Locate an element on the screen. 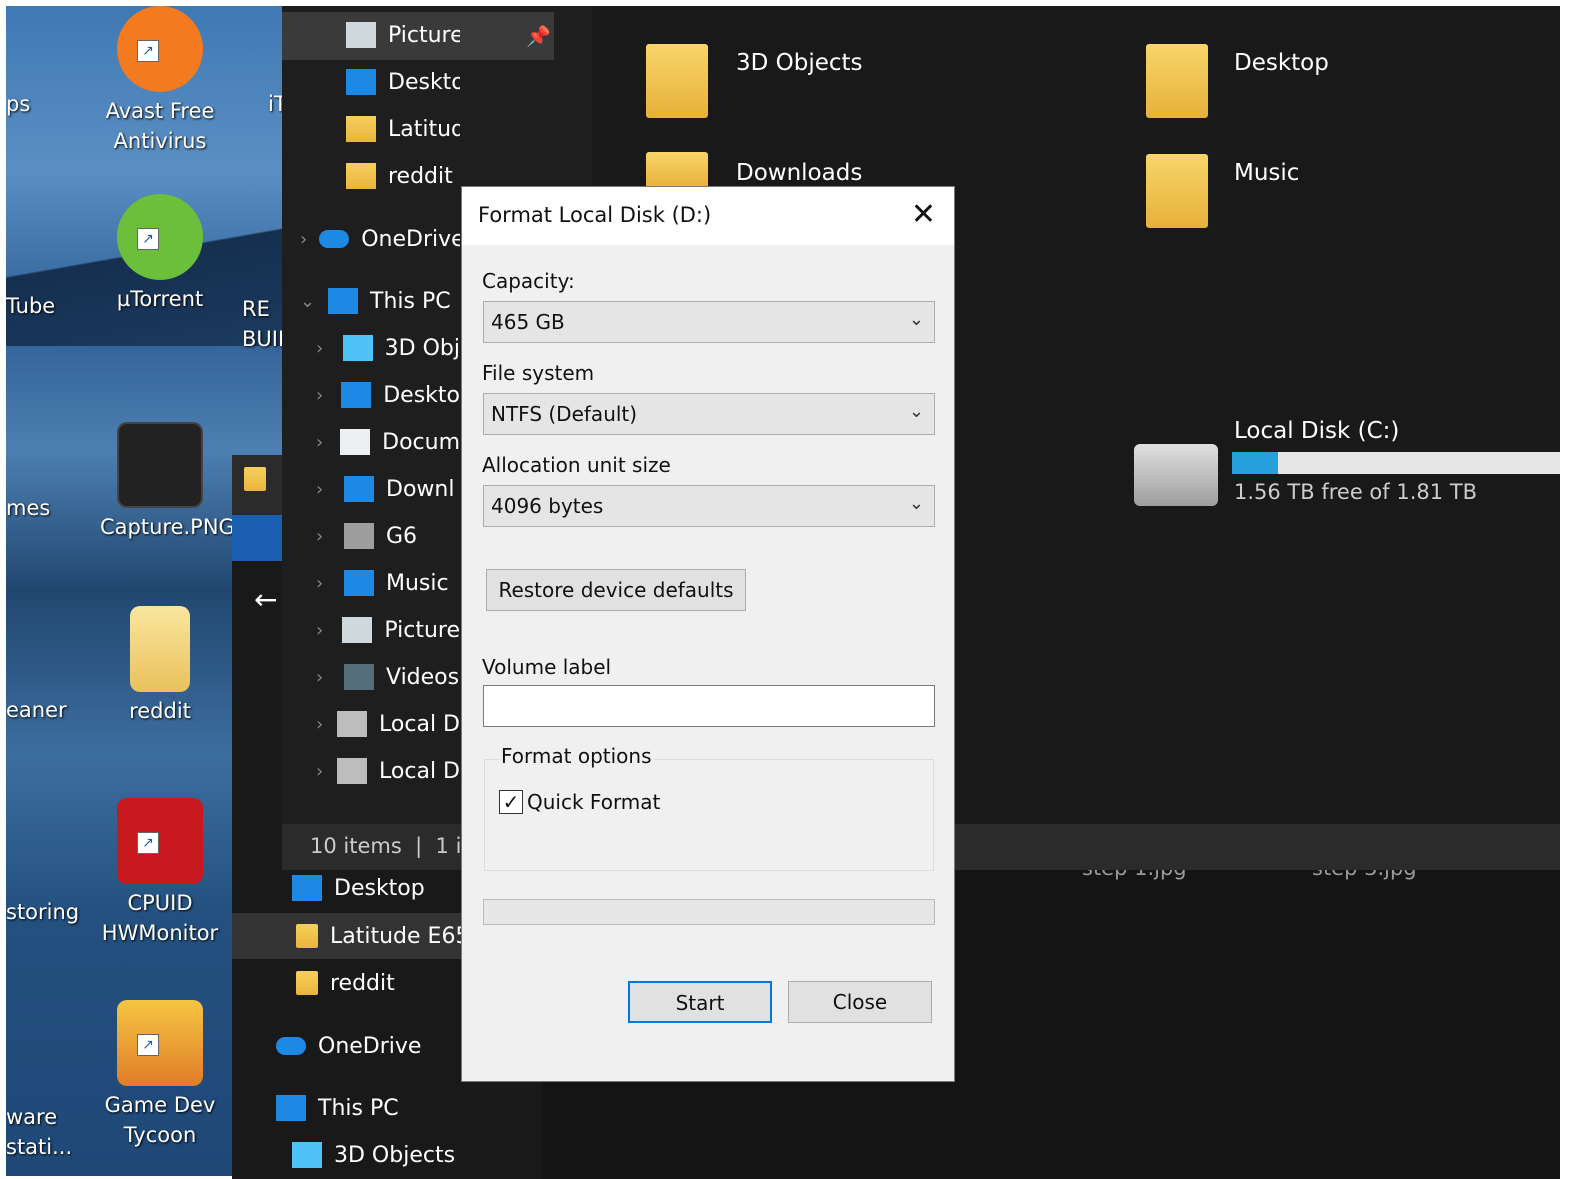 The width and height of the screenshot is (1570, 1179). nav-item-label: Picture is located at coordinates (422, 630).